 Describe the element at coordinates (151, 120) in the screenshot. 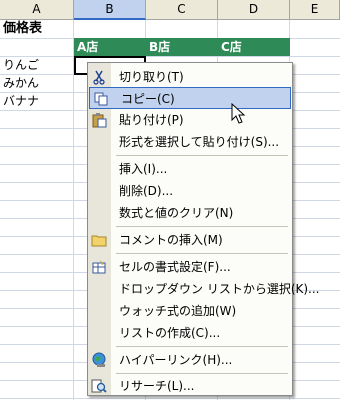

I see `menu-item-label: 貼り付け(P)` at that location.